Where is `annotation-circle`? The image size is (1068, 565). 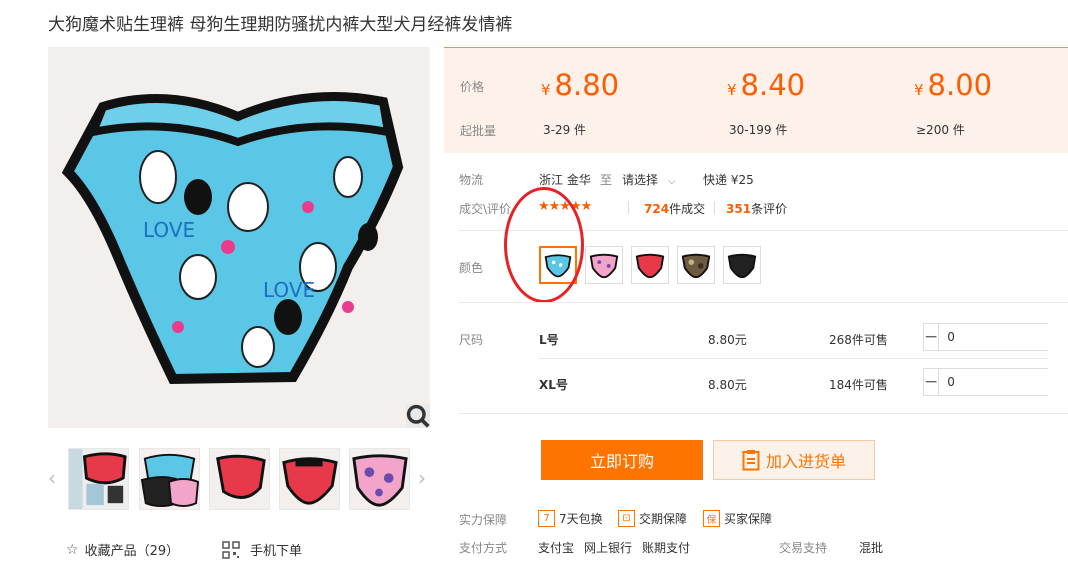 annotation-circle is located at coordinates (544, 245).